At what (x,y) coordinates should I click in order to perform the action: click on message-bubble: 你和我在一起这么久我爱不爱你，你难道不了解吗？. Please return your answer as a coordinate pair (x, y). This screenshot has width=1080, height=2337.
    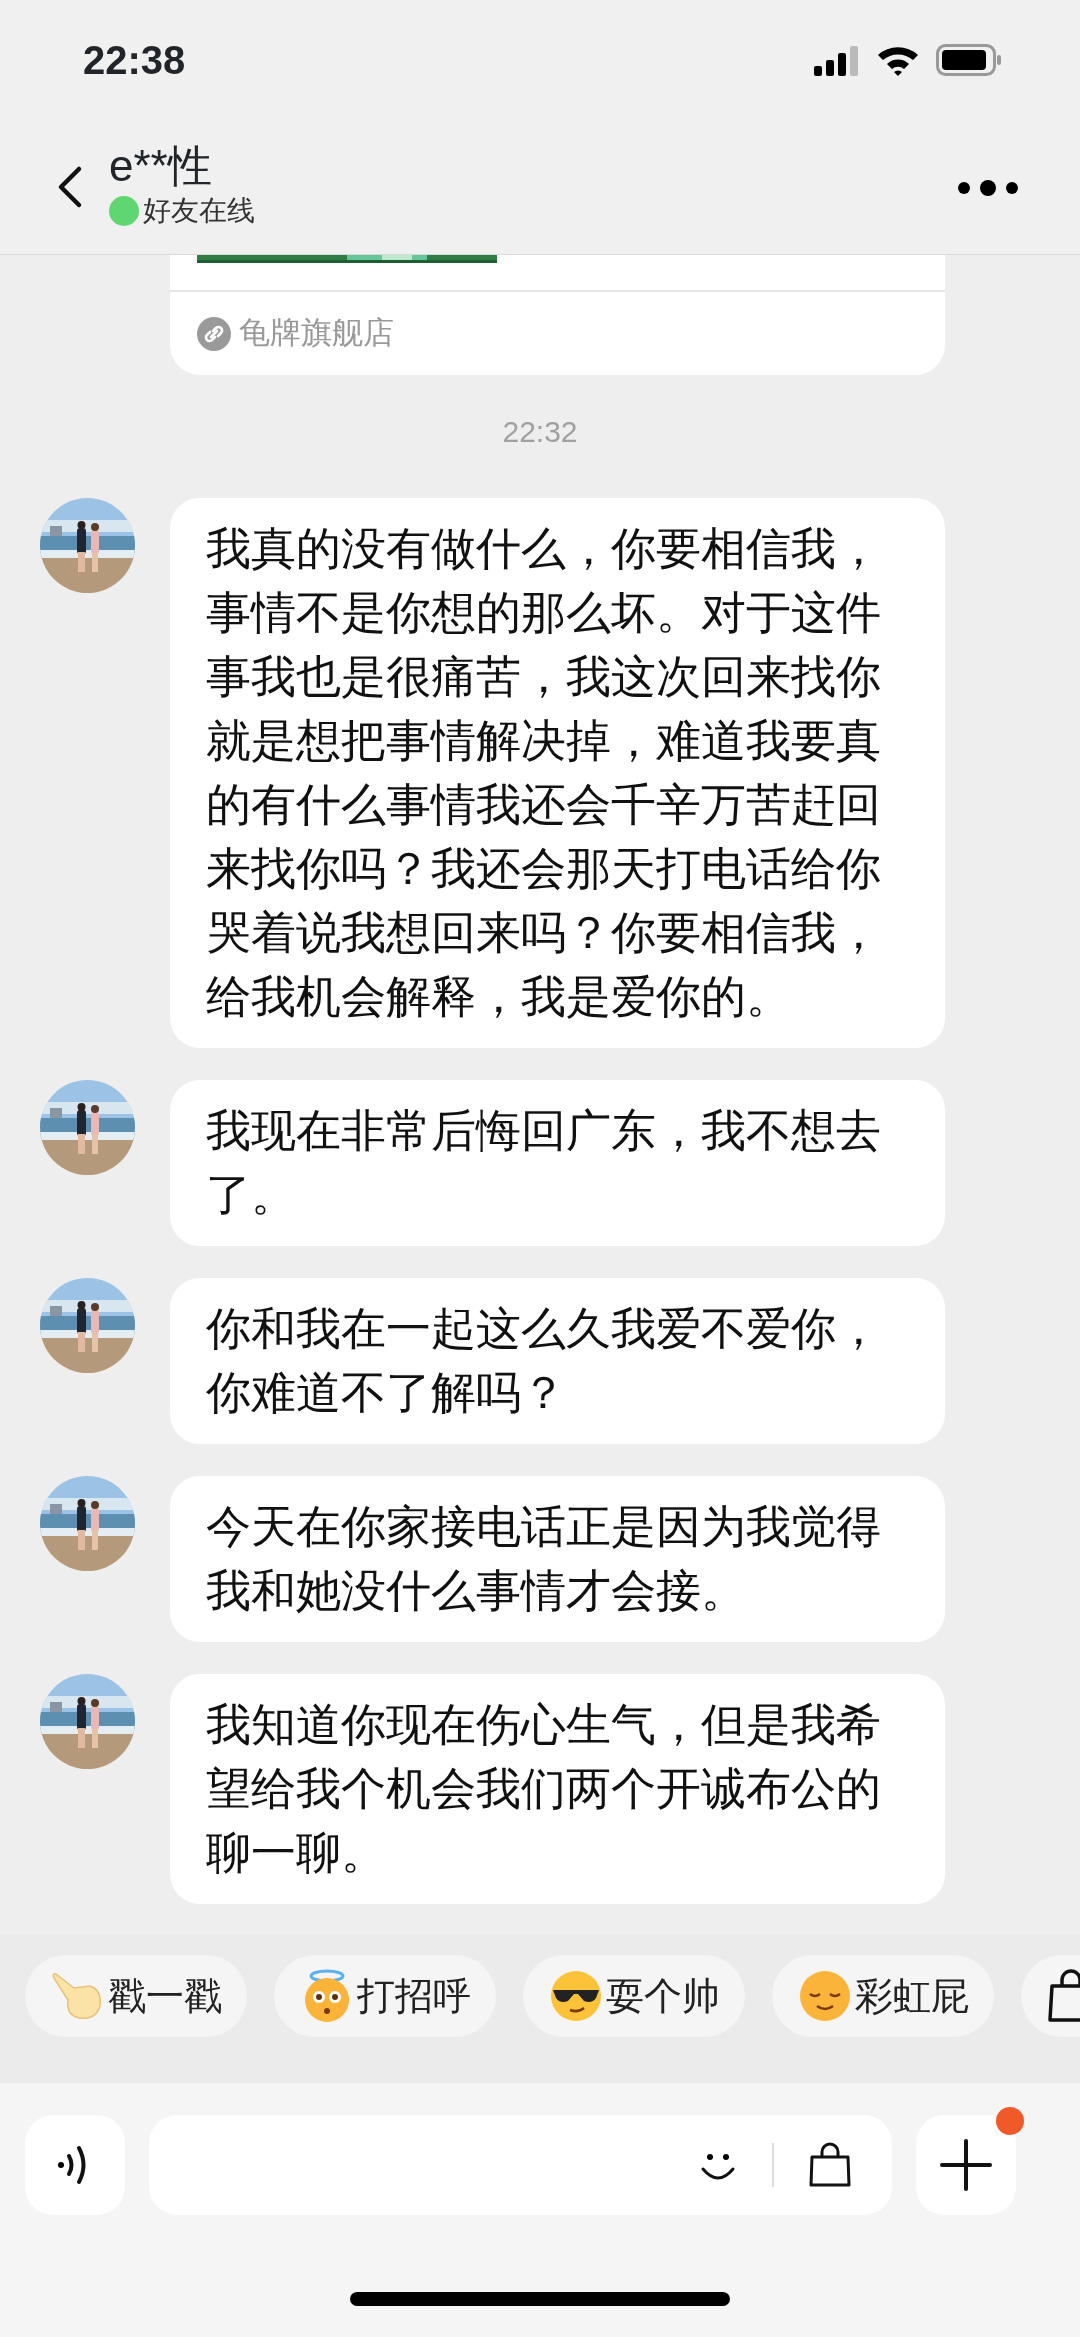
    Looking at the image, I should click on (557, 1361).